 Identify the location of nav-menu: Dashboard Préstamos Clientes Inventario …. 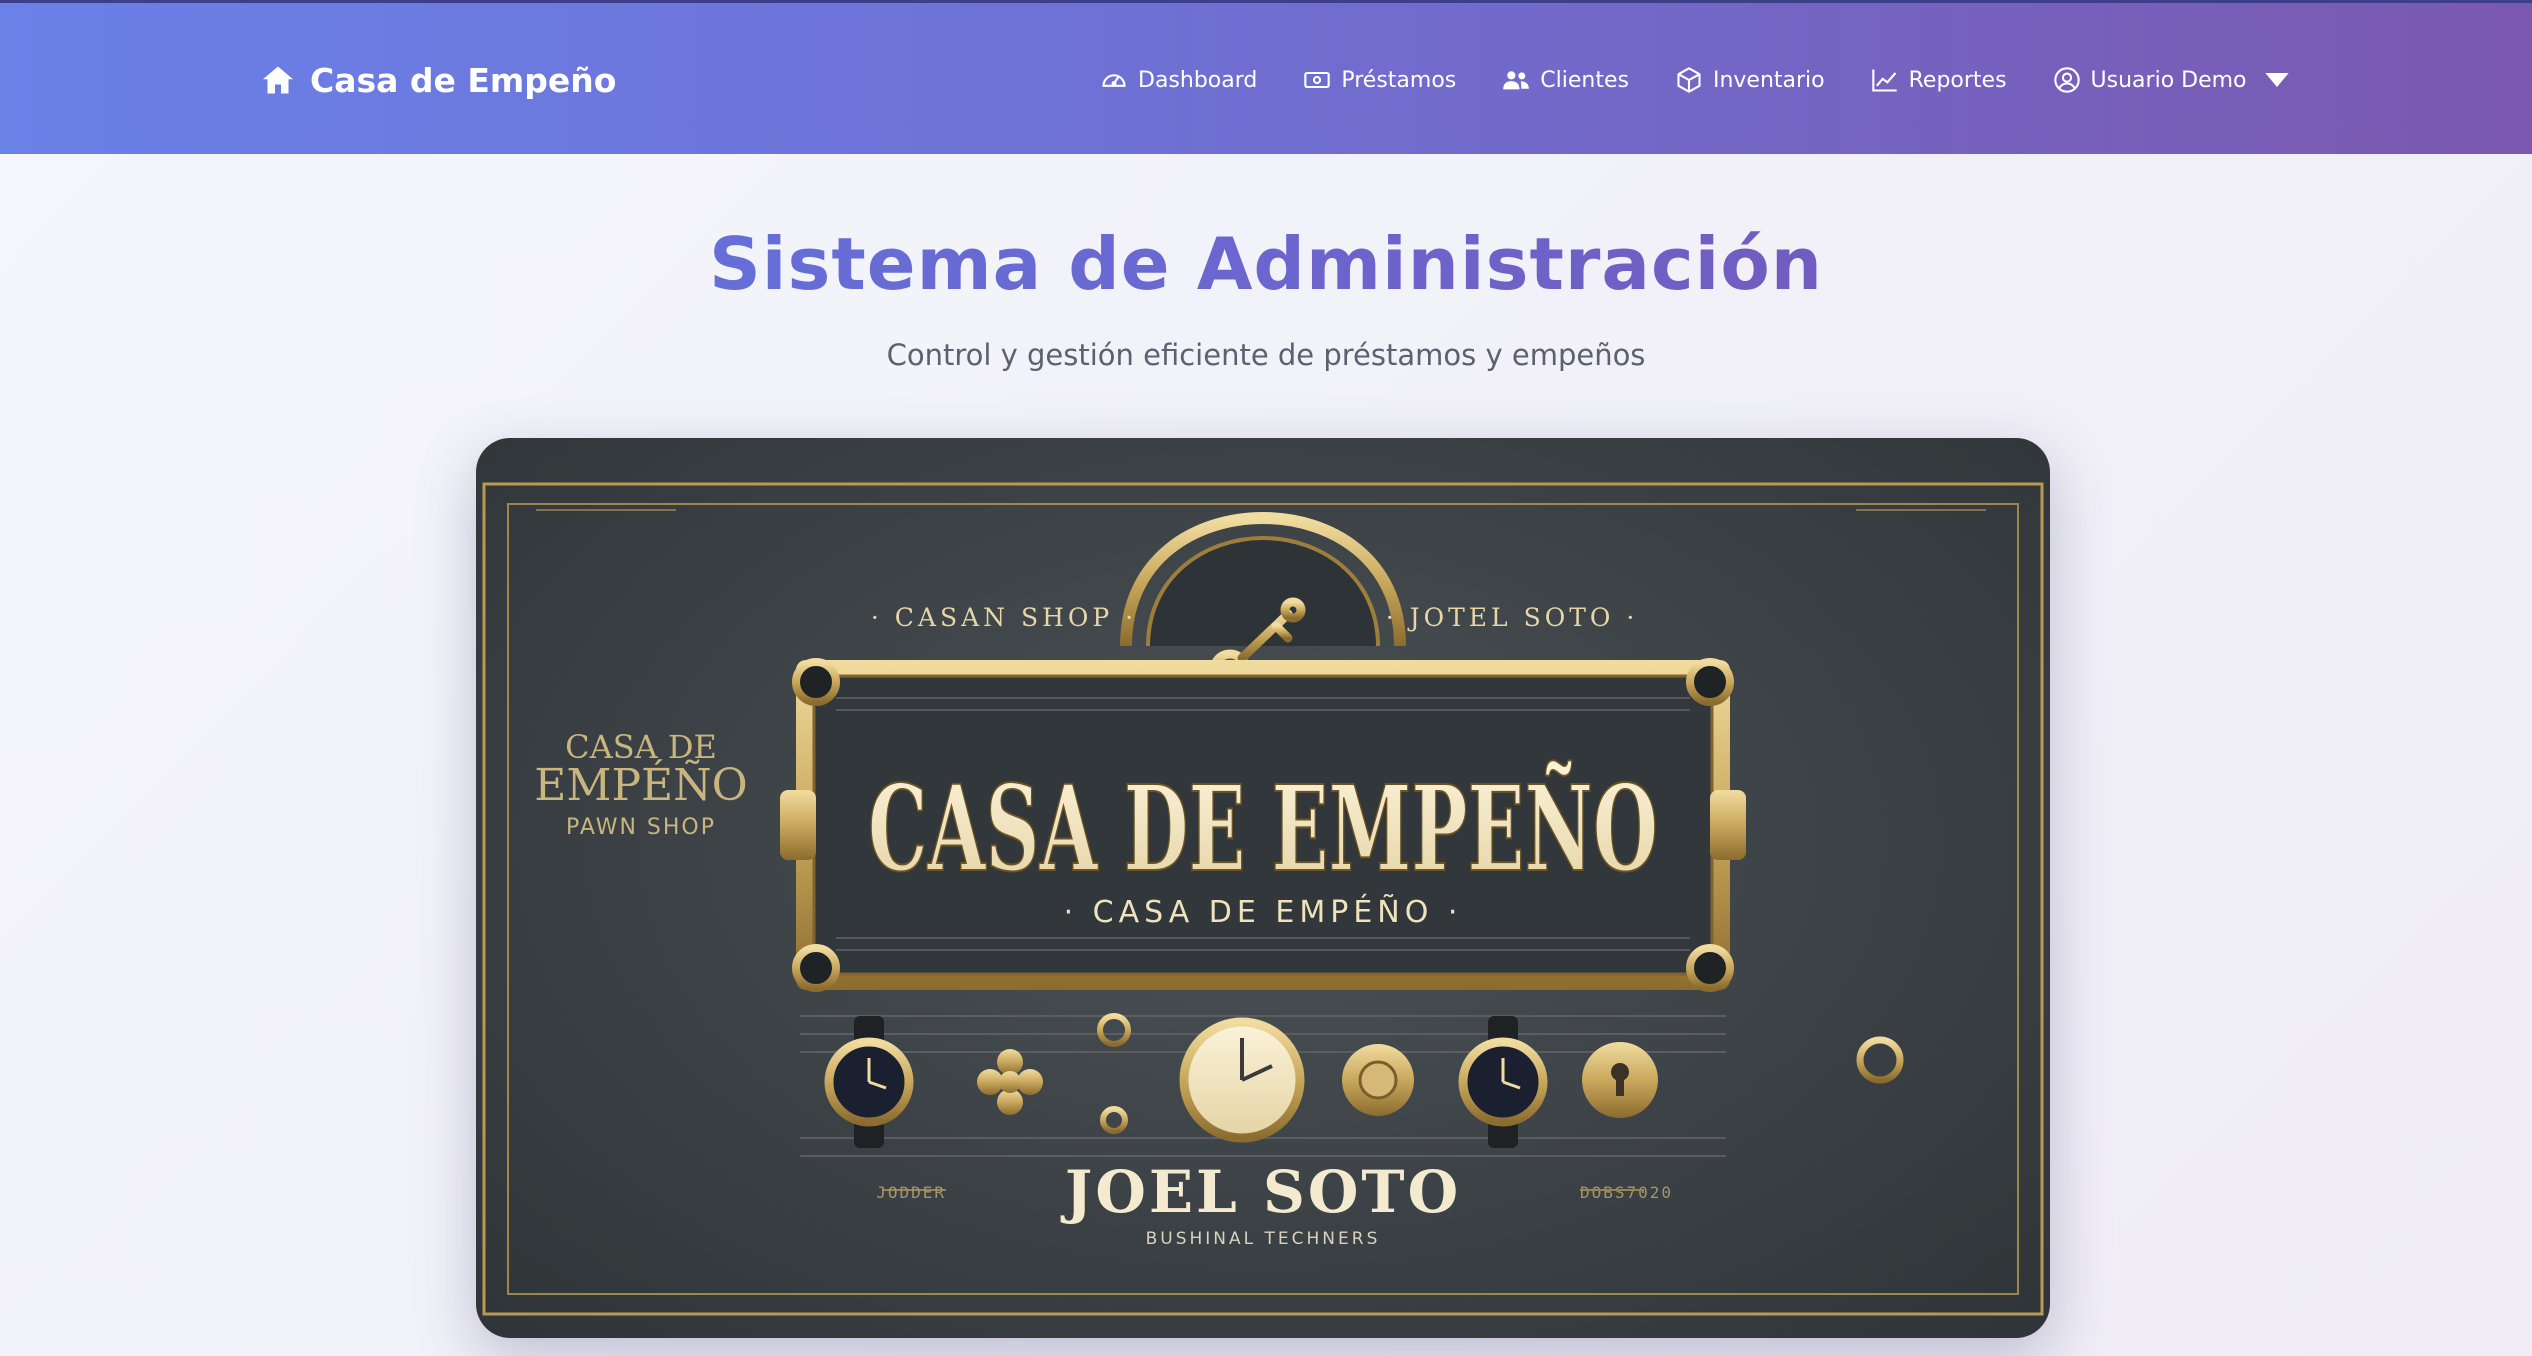
(1695, 80).